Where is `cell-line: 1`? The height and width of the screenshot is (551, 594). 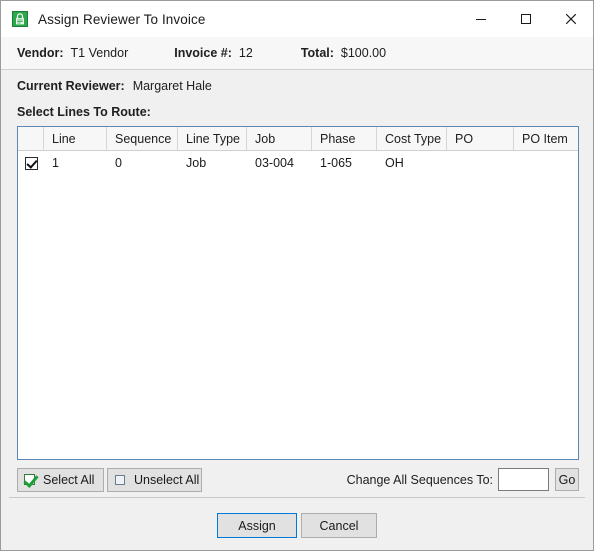 cell-line: 1 is located at coordinates (55, 163).